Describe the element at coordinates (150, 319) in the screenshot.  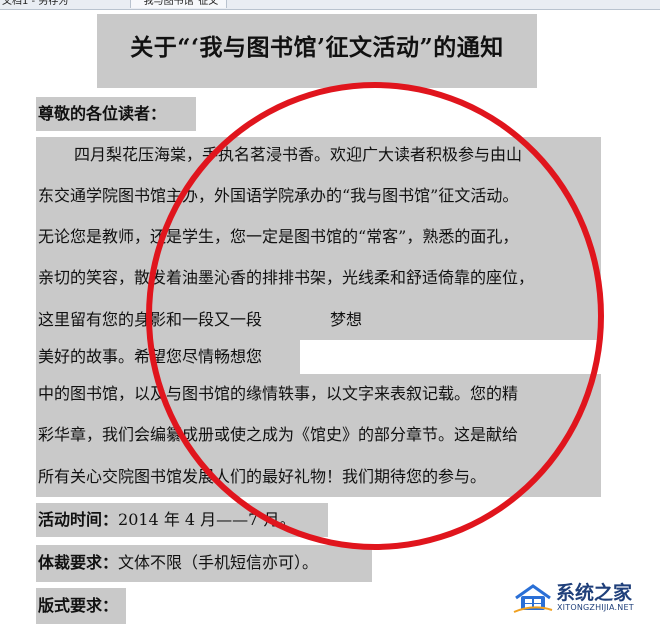
I see `body-line-5: 这里留有您的身影和一段又一段` at that location.